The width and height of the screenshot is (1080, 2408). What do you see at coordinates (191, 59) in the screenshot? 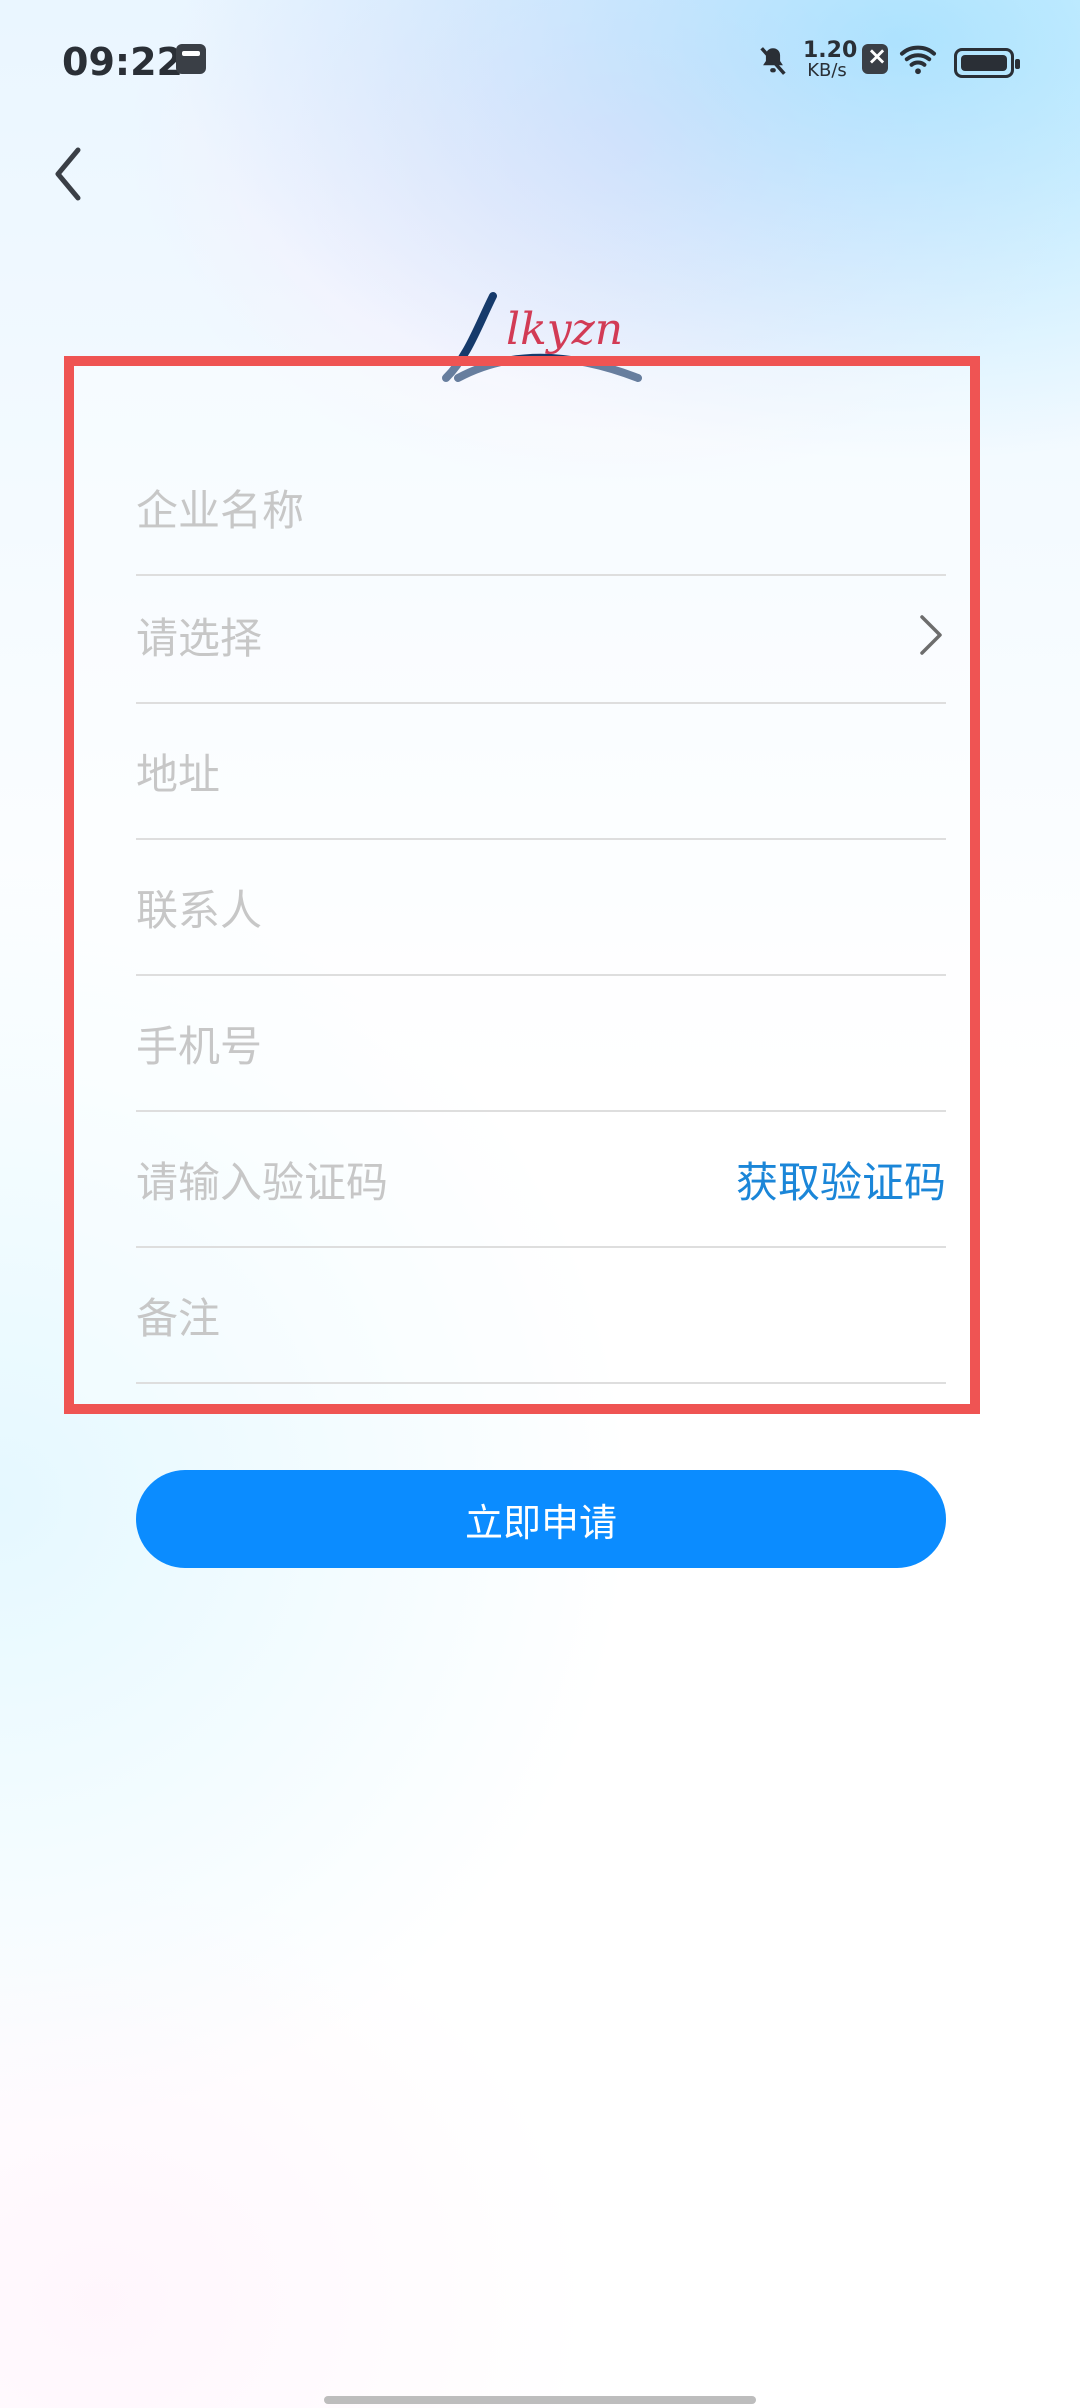
I see `card-icon` at bounding box center [191, 59].